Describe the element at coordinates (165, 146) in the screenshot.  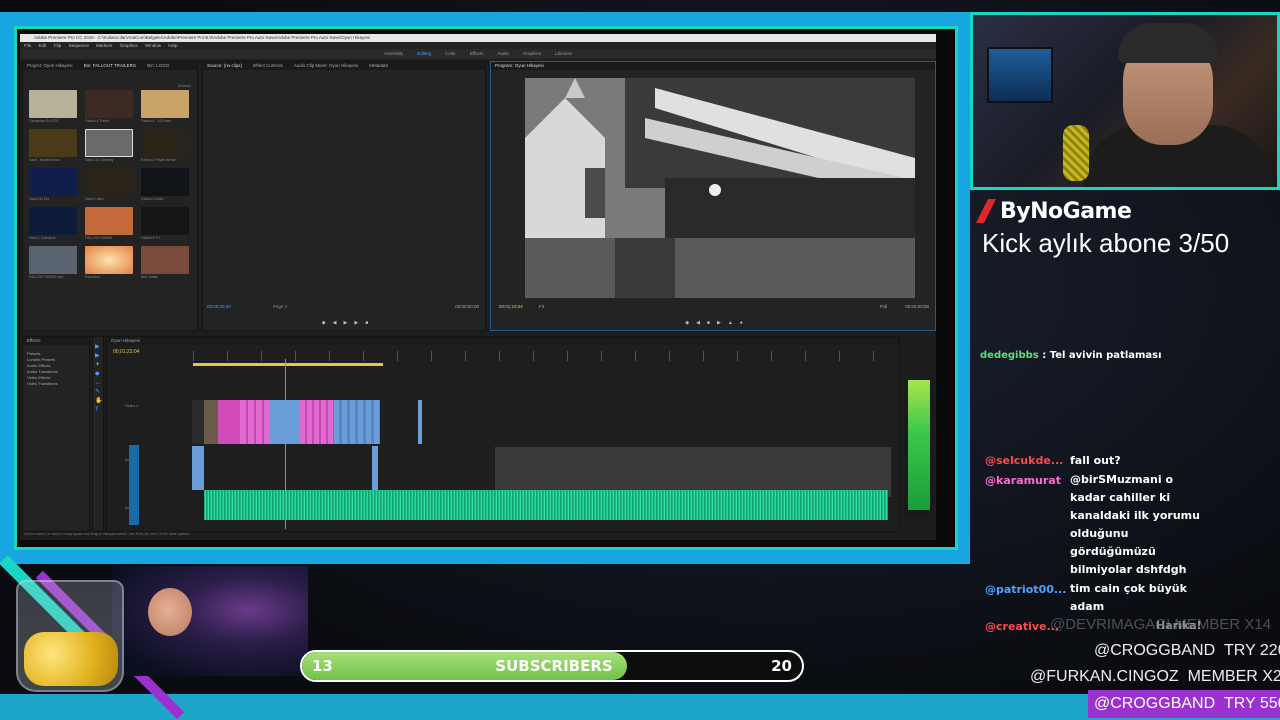
I see `bin-item: Fallout 4 Power Armor` at that location.